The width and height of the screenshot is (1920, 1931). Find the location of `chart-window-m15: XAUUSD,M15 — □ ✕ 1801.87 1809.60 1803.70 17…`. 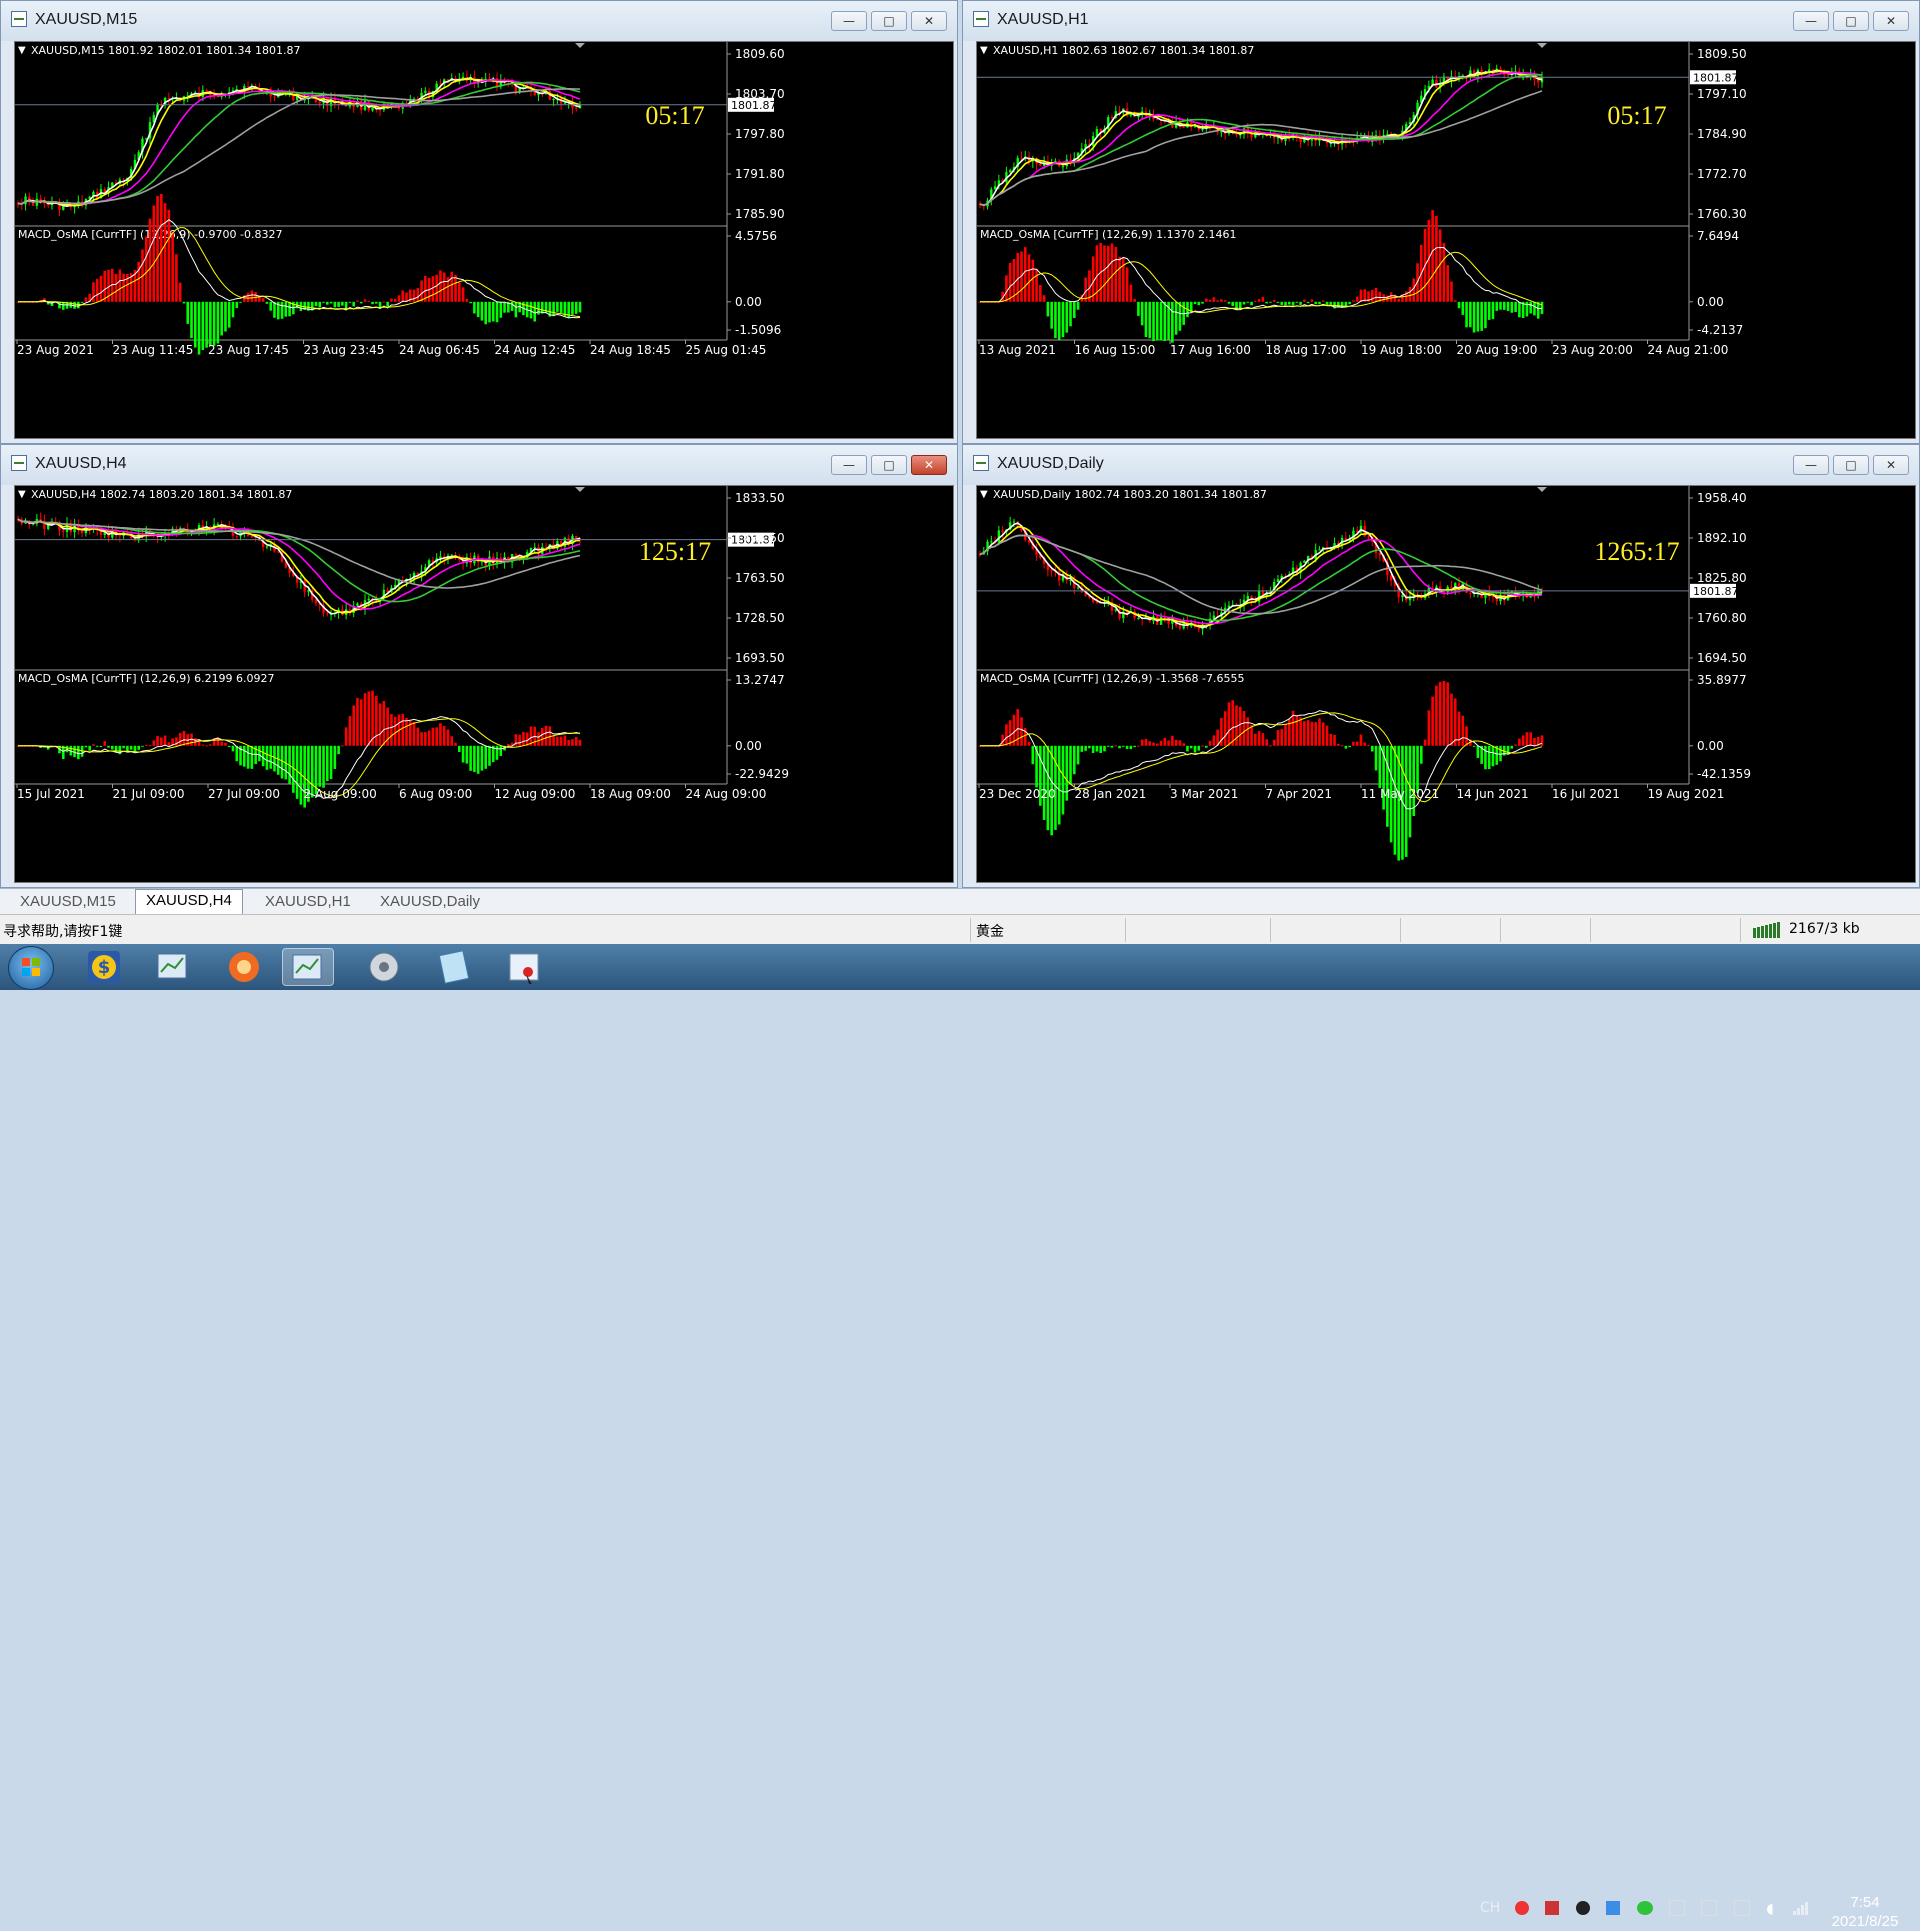

chart-window-m15: XAUUSD,M15 — □ ✕ 1801.87 1809.60 1803.70 17… is located at coordinates (479, 222).